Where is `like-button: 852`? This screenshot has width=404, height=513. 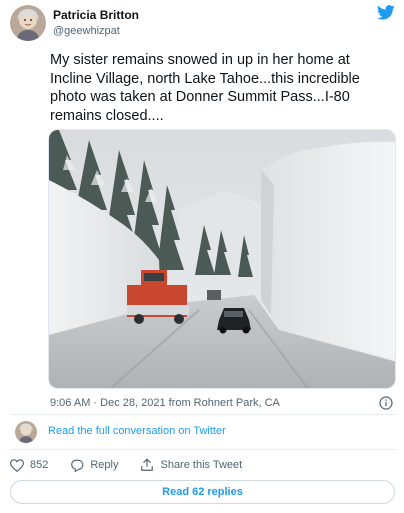
like-button: 852 is located at coordinates (29, 465).